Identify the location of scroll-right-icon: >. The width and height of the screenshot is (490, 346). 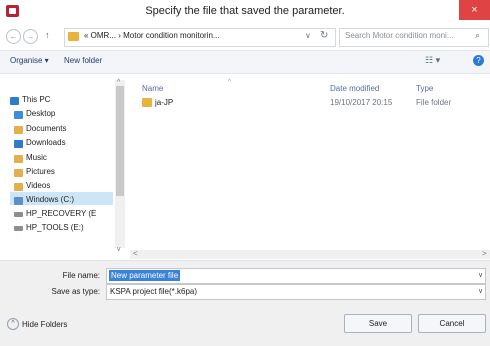
(484, 253).